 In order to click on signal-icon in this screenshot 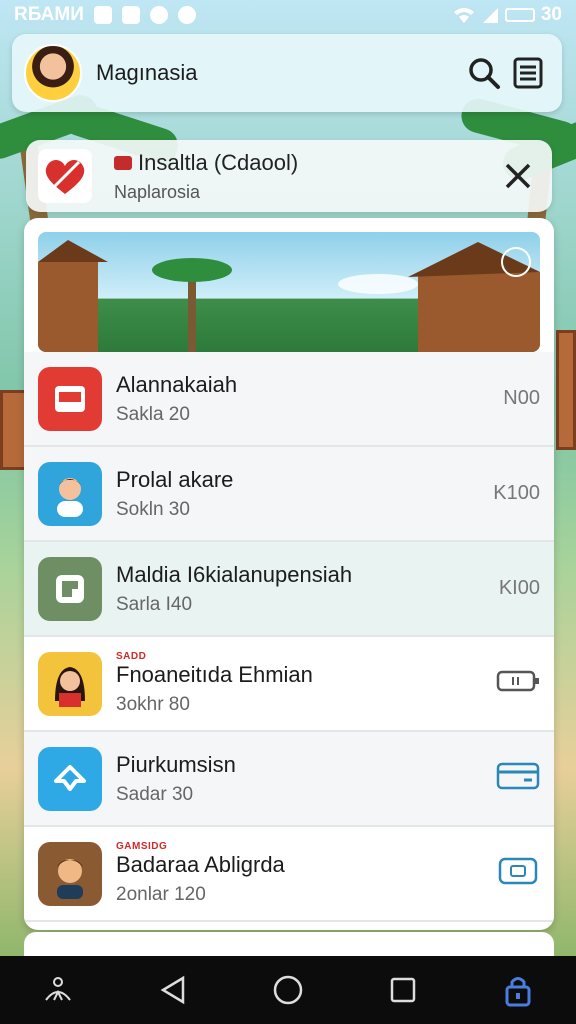, I will do `click(490, 15)`.